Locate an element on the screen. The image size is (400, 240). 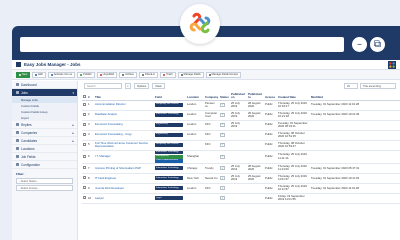
sidebar-item-companies: Companies ▸ is located at coordinates (44, 133).